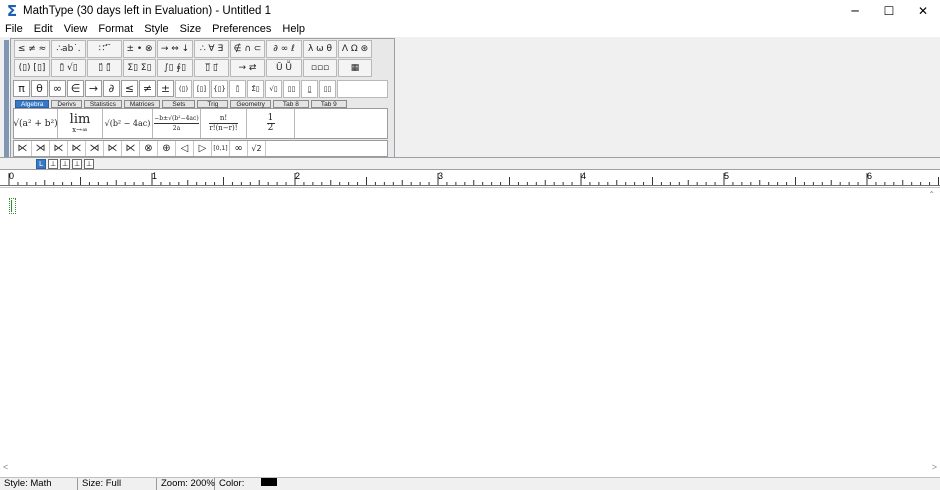 Image resolution: width=940 pixels, height=490 pixels. I want to click on operator-symbols-button: ± • ⊗, so click(139, 49).